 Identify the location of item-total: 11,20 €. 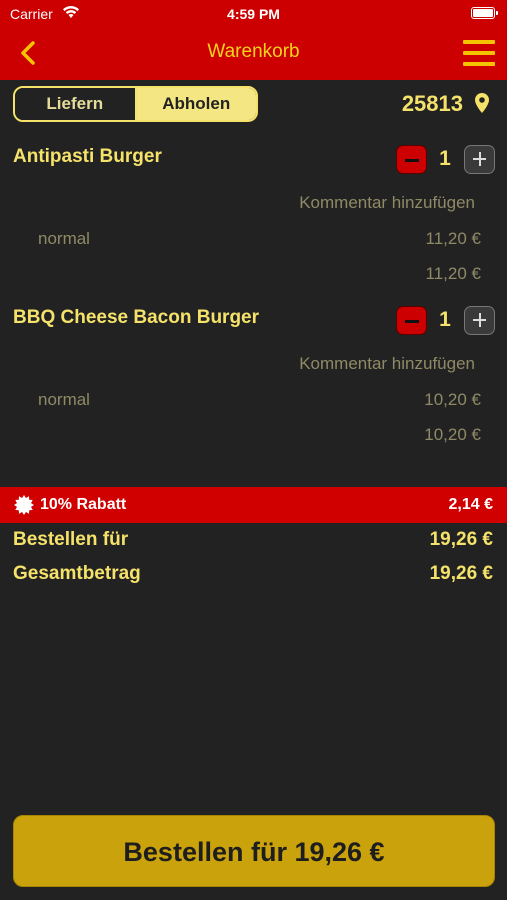
(453, 273).